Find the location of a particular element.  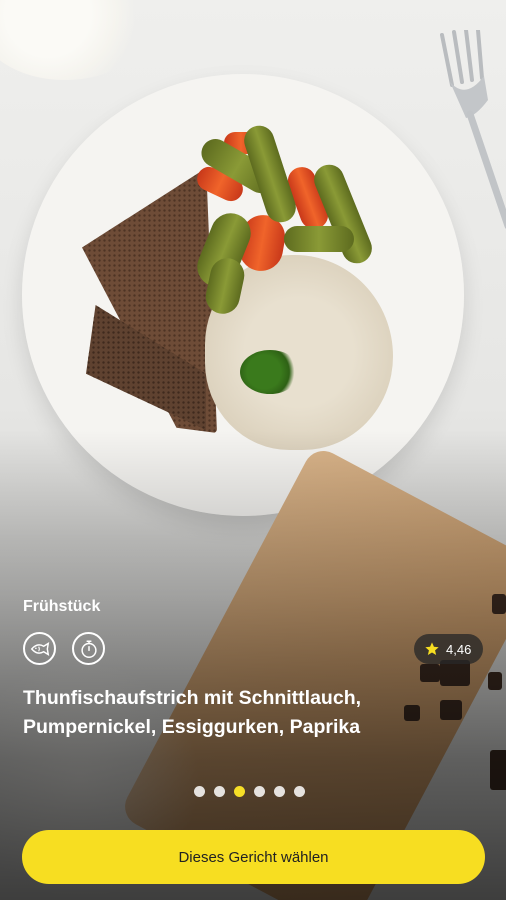

rating-badge: 4,46 is located at coordinates (449, 649).